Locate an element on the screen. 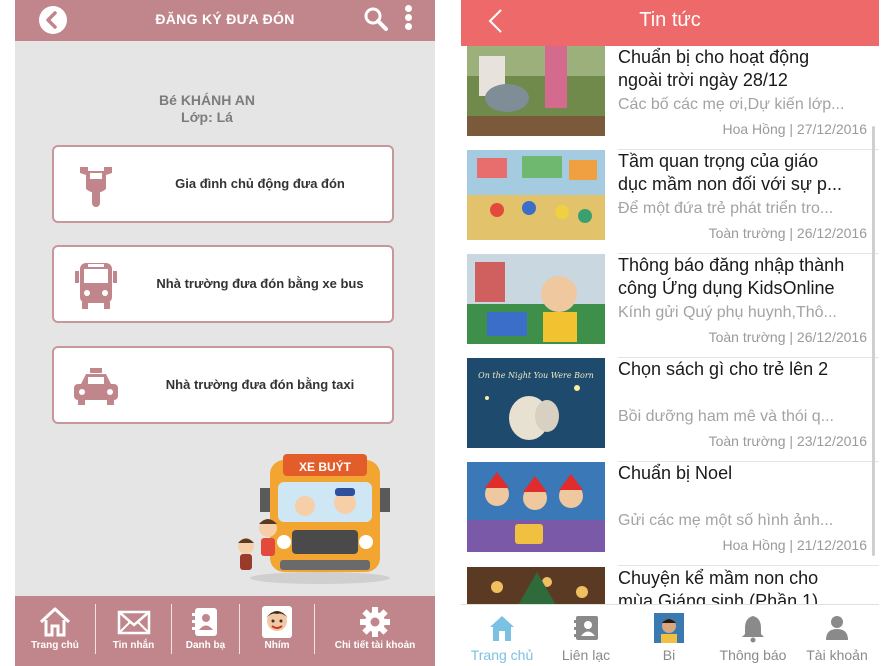  child-photo-icon is located at coordinates (669, 628).